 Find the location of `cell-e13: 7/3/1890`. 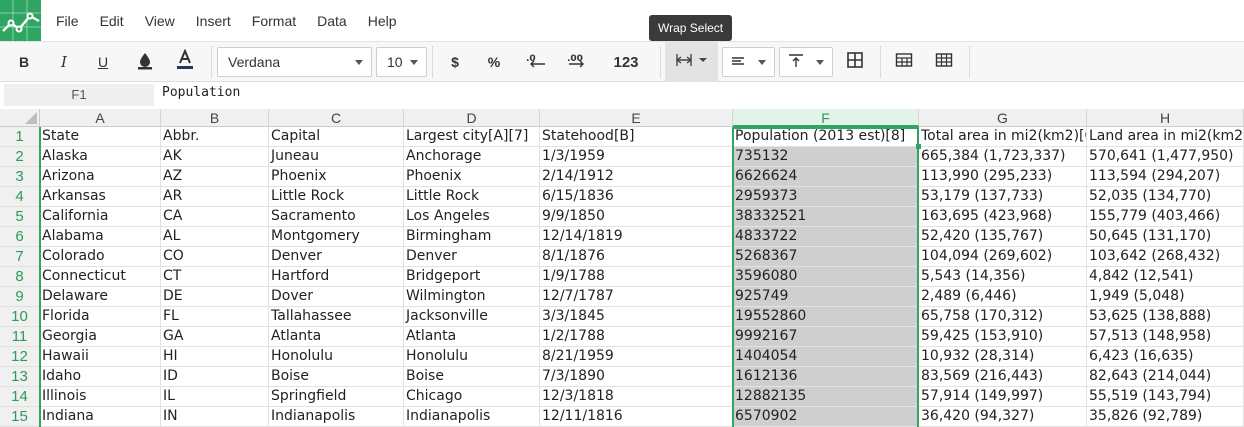

cell-e13: 7/3/1890 is located at coordinates (636, 377).